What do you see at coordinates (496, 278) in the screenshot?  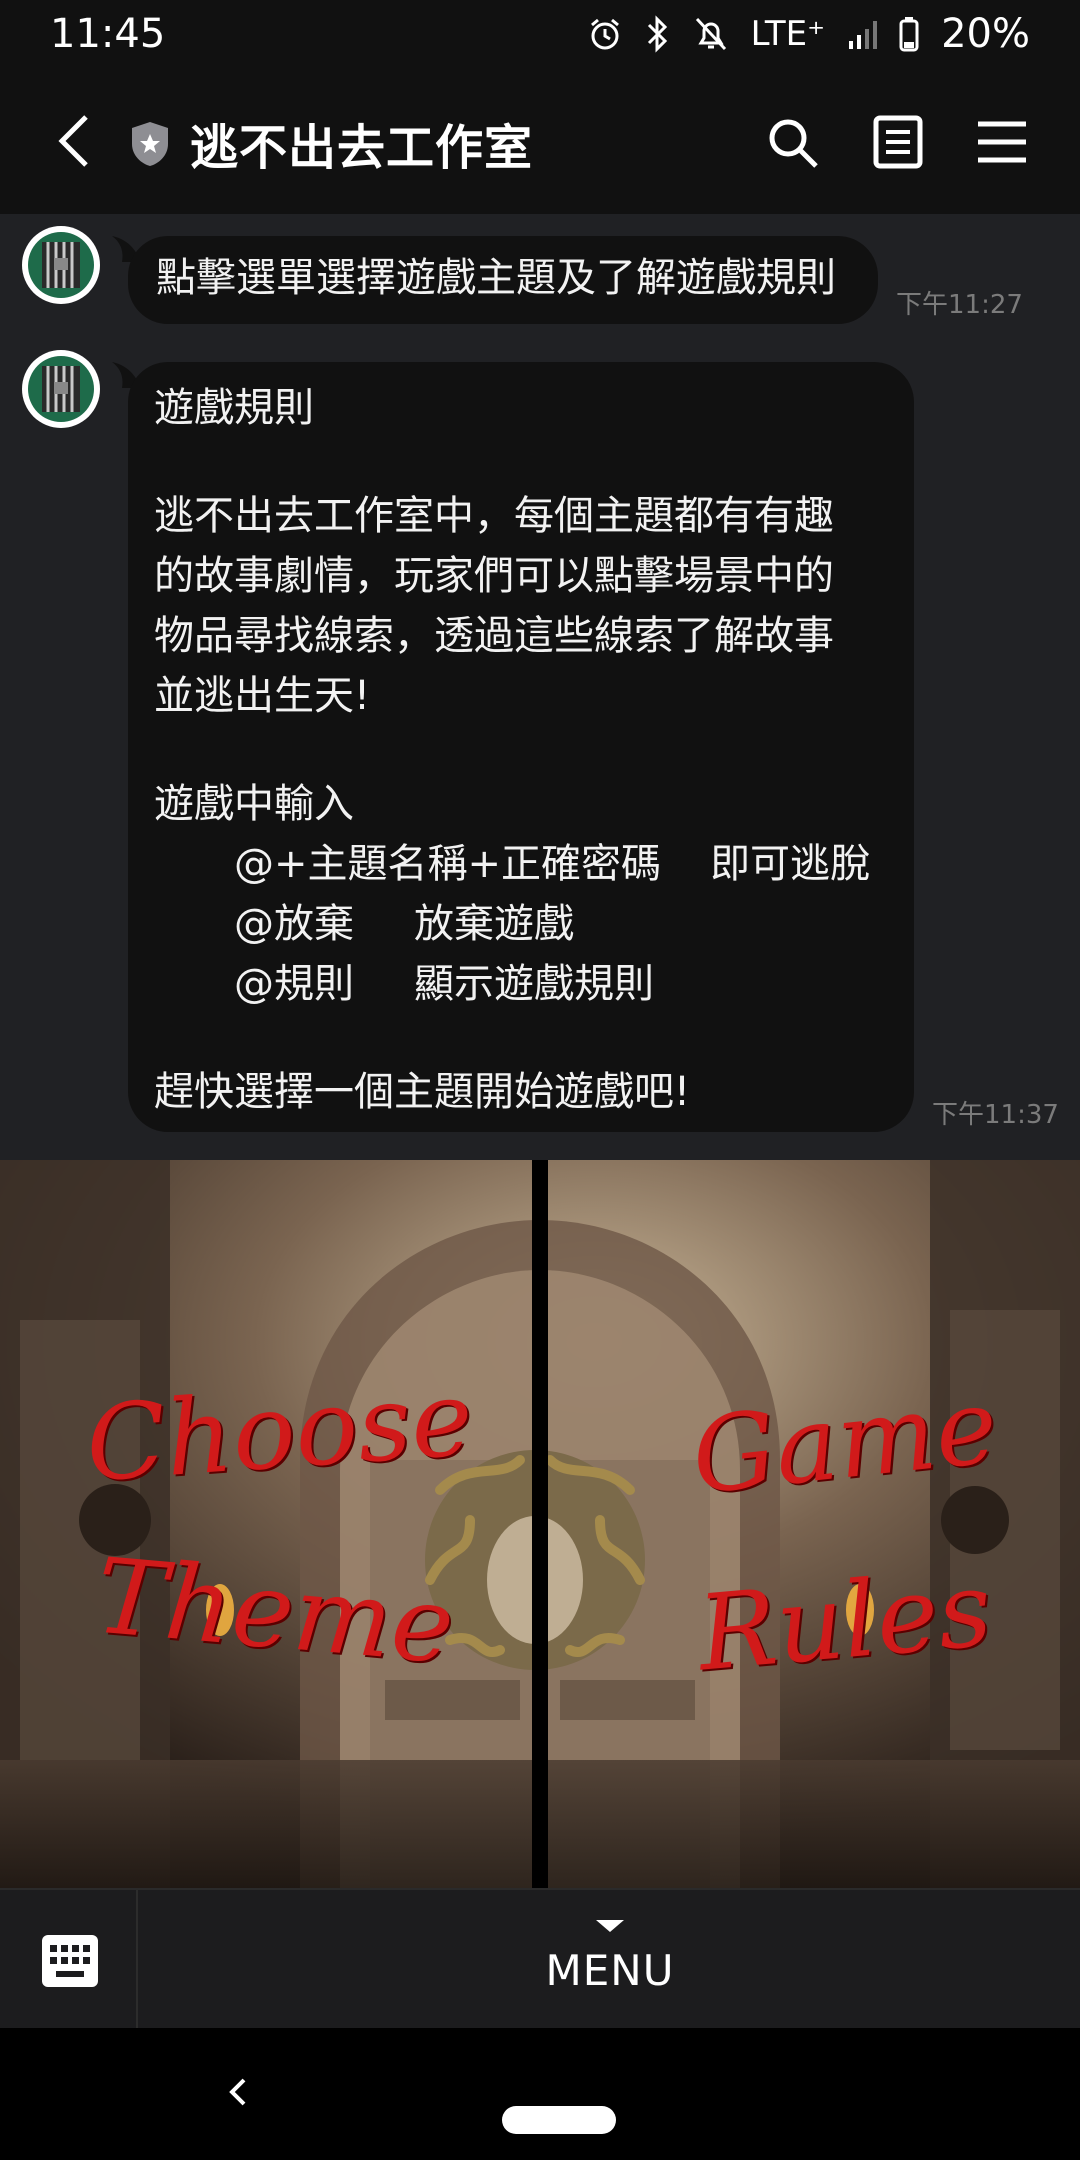 I see `message-text: 點擊選單選擇遊戲主題及了解遊戲規則` at bounding box center [496, 278].